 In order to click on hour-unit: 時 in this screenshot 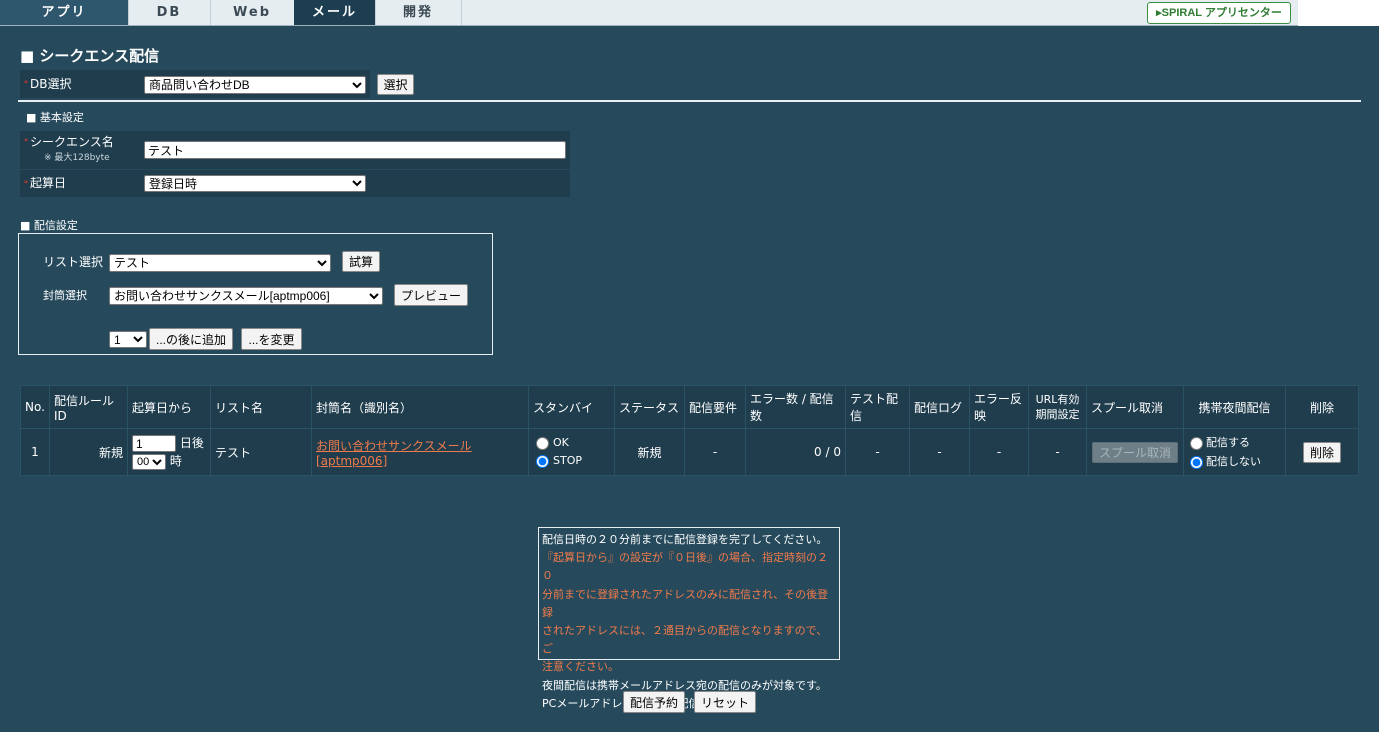, I will do `click(175, 461)`.